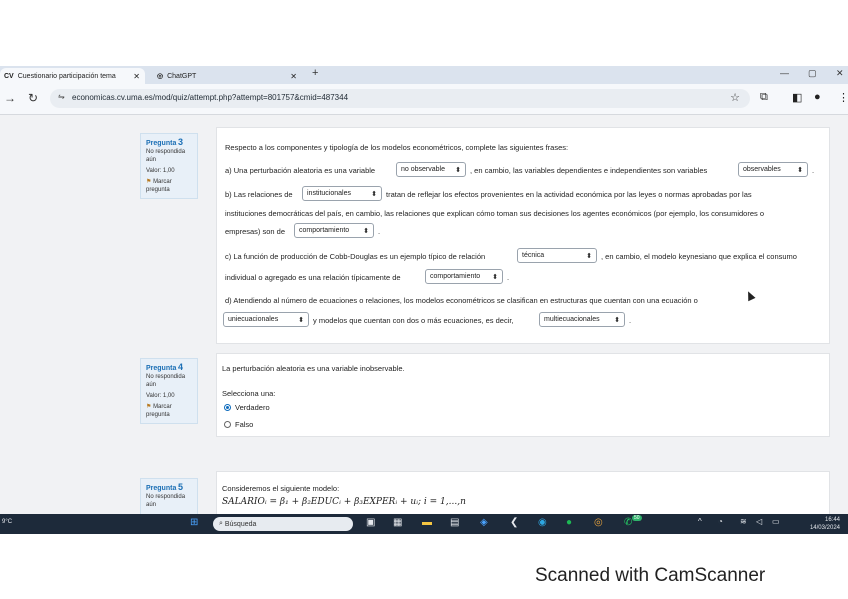 The image size is (848, 599). What do you see at coordinates (227, 76) in the screenshot?
I see `tab-chatgpt: ◎ ChatGPT ✕` at bounding box center [227, 76].